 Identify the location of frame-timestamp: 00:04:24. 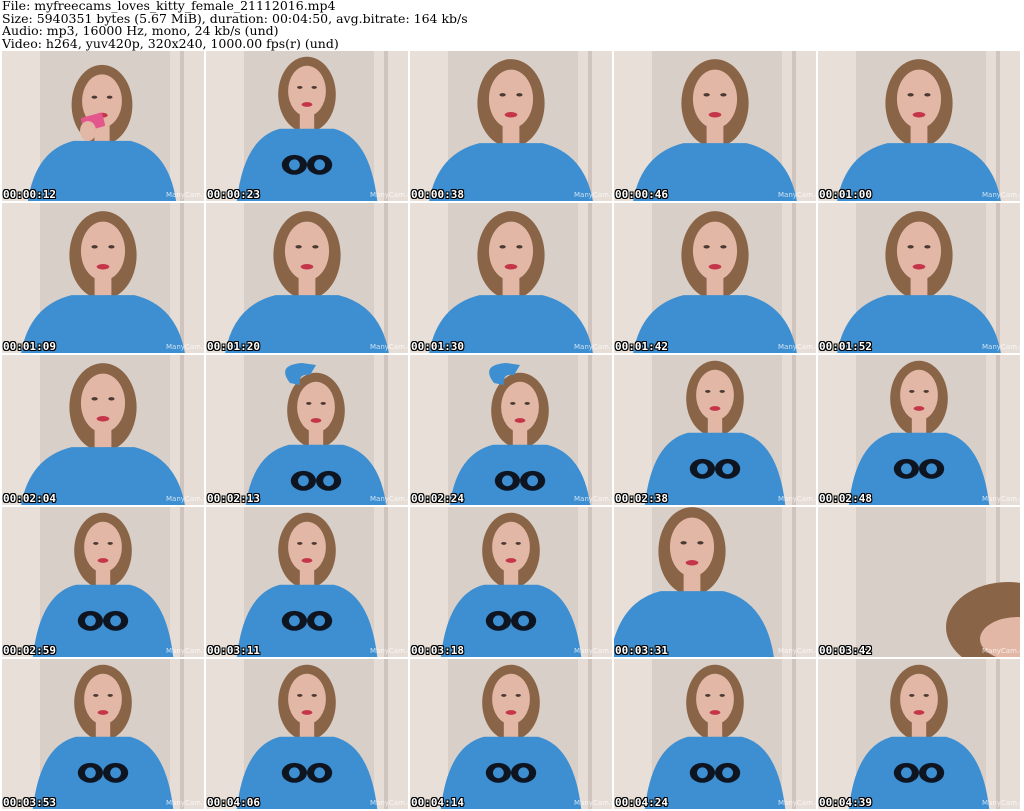
(641, 802).